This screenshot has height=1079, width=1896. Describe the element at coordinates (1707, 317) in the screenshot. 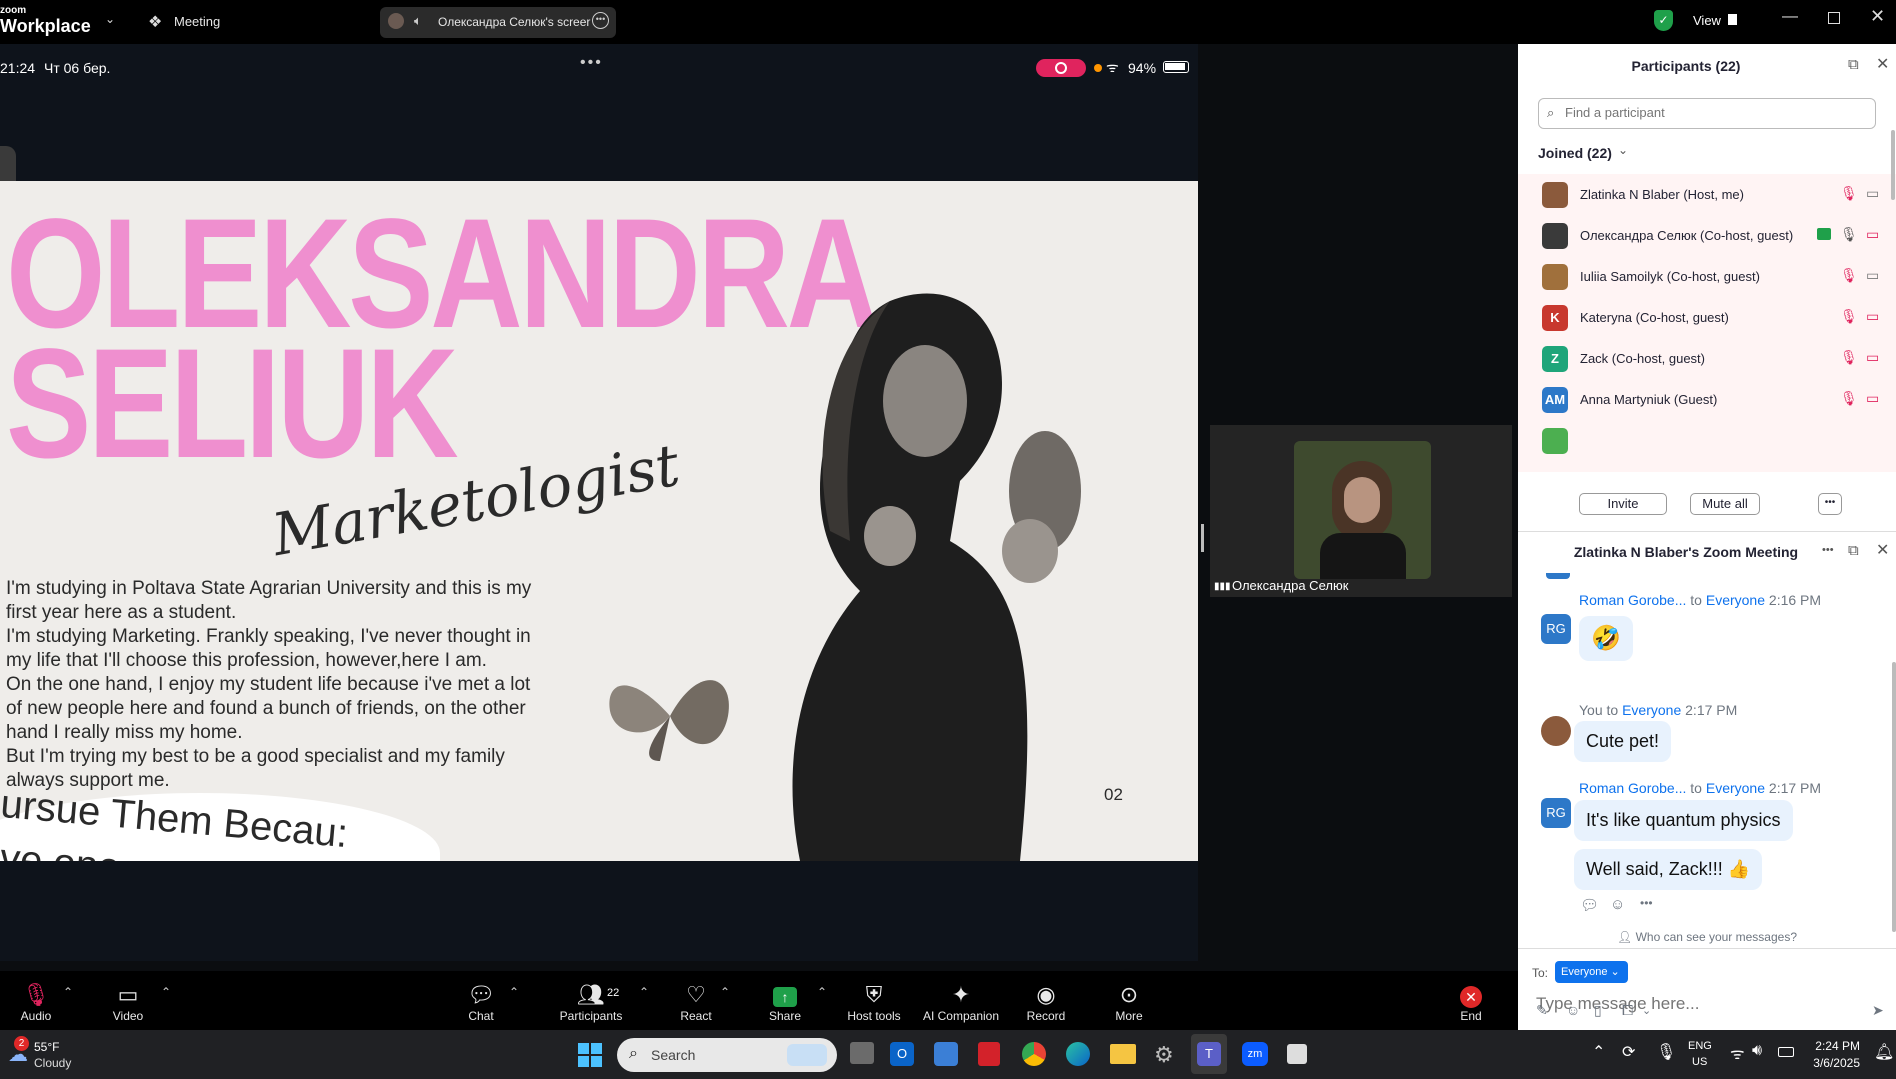

I see `participant-row: K Kateryna (Co-host, guest) 🎙︎ ▭` at that location.